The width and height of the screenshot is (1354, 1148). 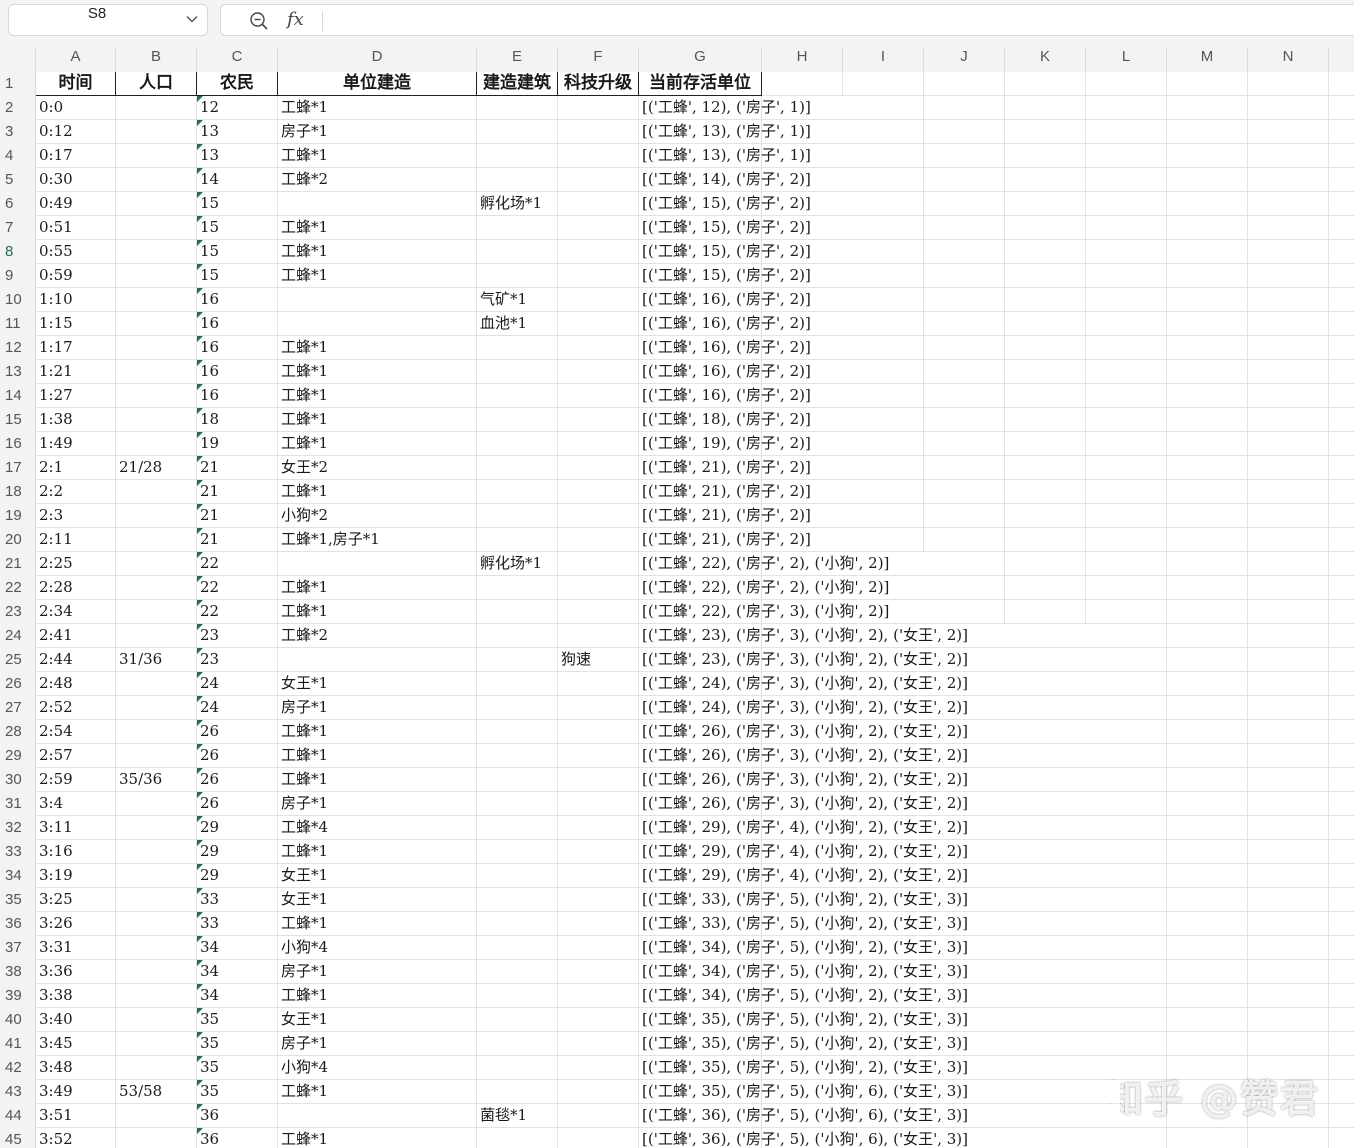 I want to click on cell-a: 3:48, so click(x=76, y=1067).